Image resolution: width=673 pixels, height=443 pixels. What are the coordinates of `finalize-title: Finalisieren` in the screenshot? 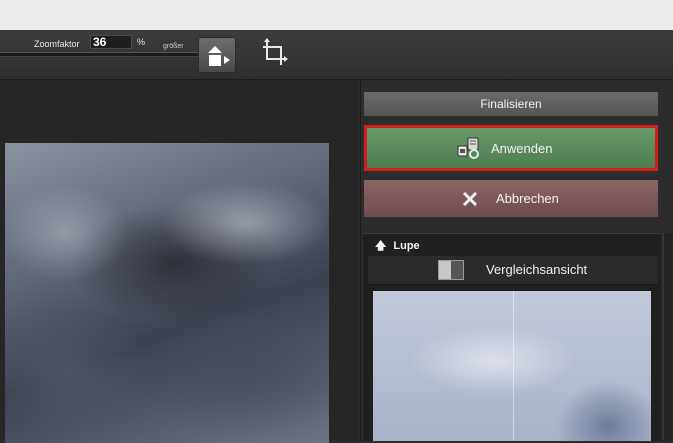 It's located at (511, 104).